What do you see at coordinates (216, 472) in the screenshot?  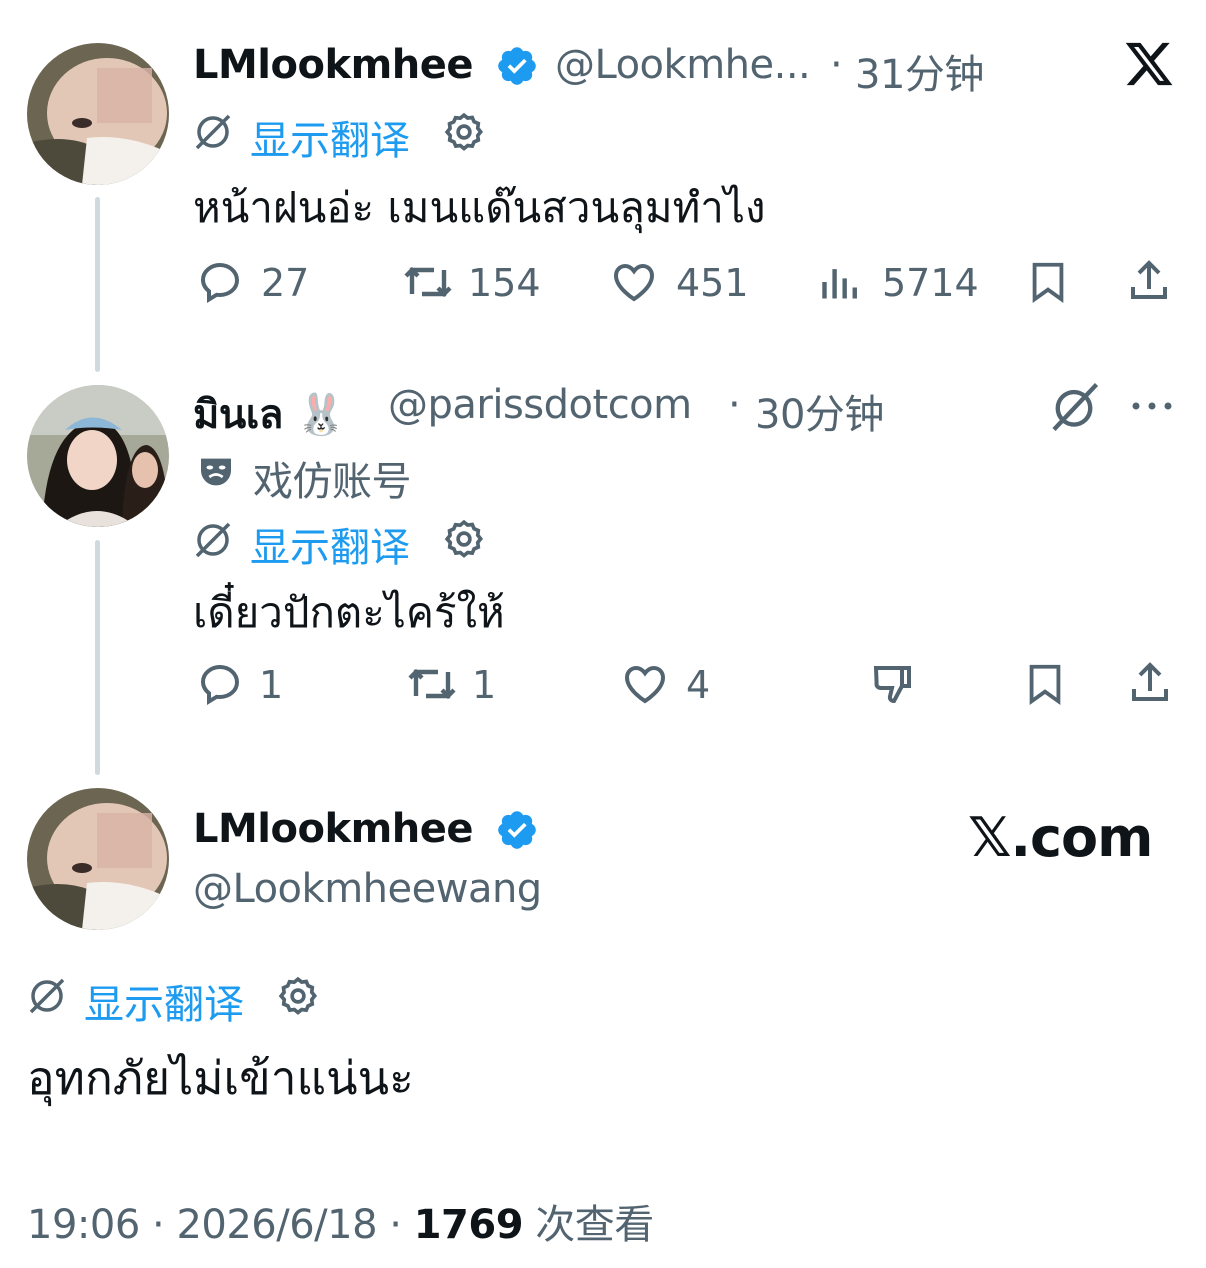 I see `parody-mask-icon` at bounding box center [216, 472].